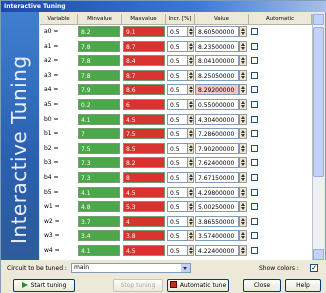 The width and height of the screenshot is (326, 293). Describe the element at coordinates (144, 177) in the screenshot. I see `max-value-field: 8` at that location.